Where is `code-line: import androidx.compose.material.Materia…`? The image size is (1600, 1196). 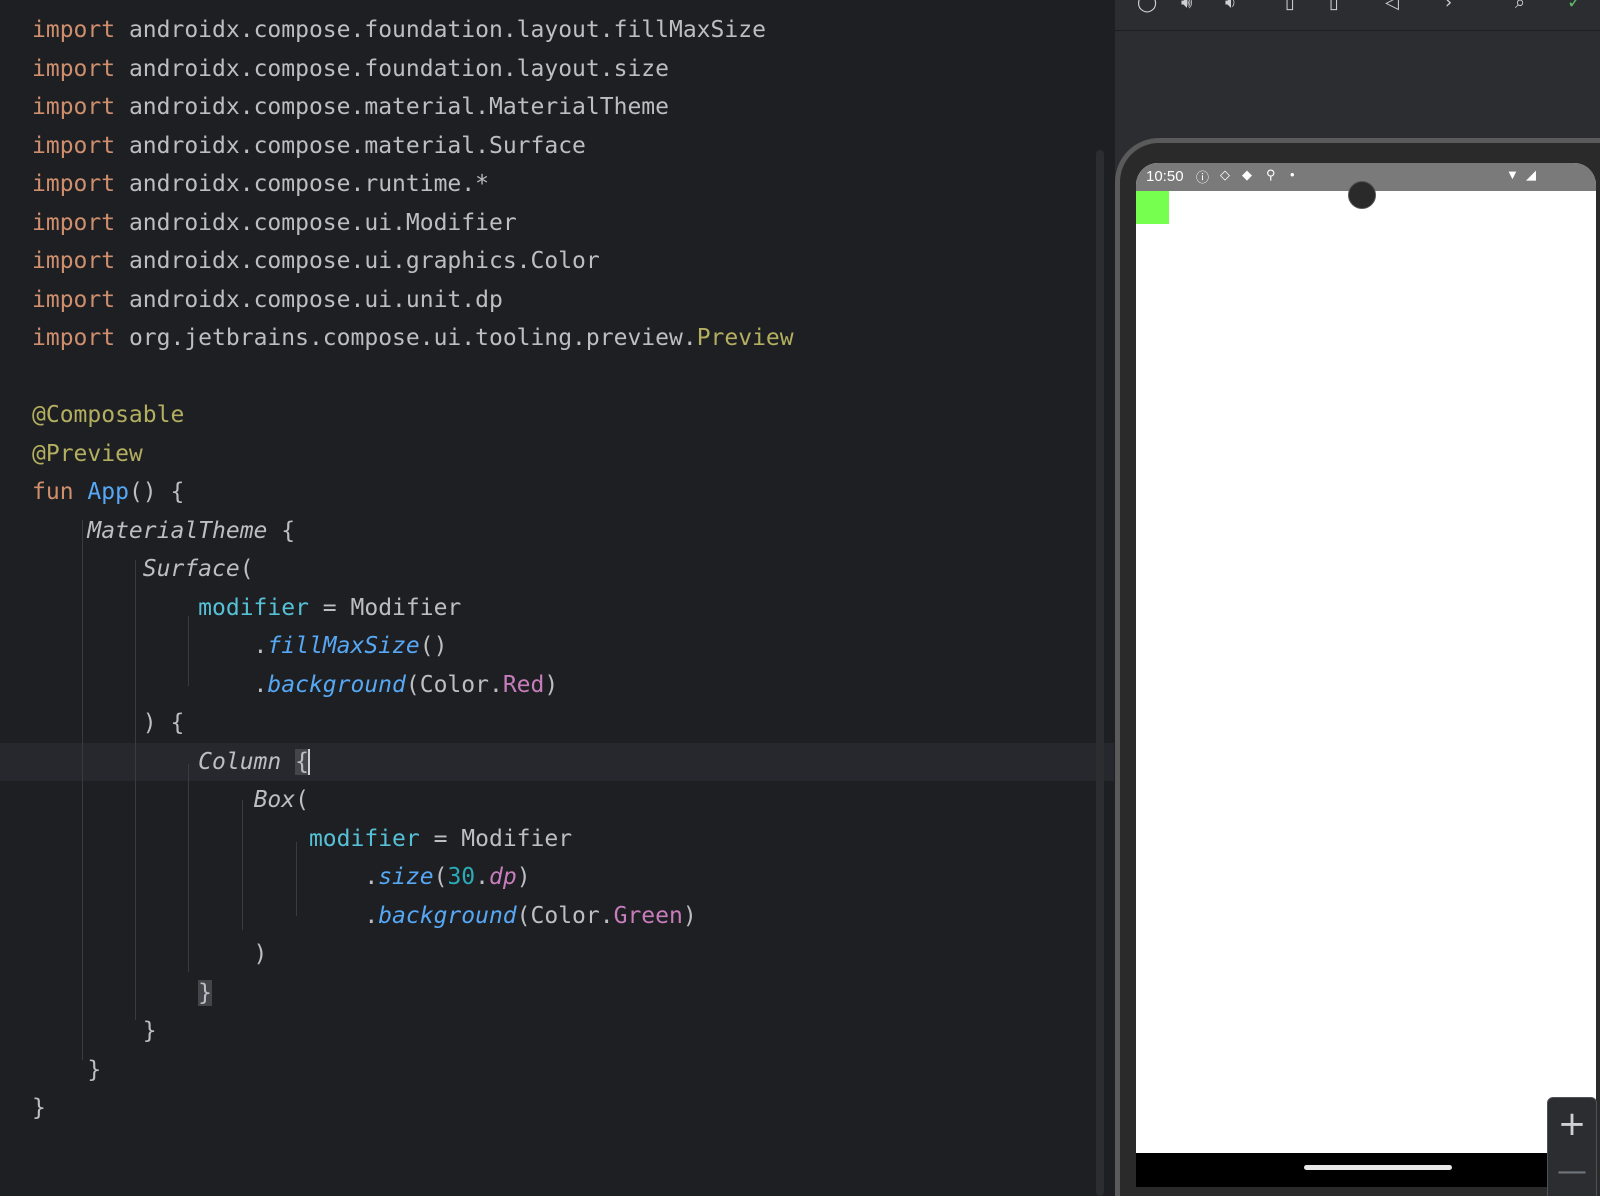
code-line: import androidx.compose.material.Materia… is located at coordinates (413, 107).